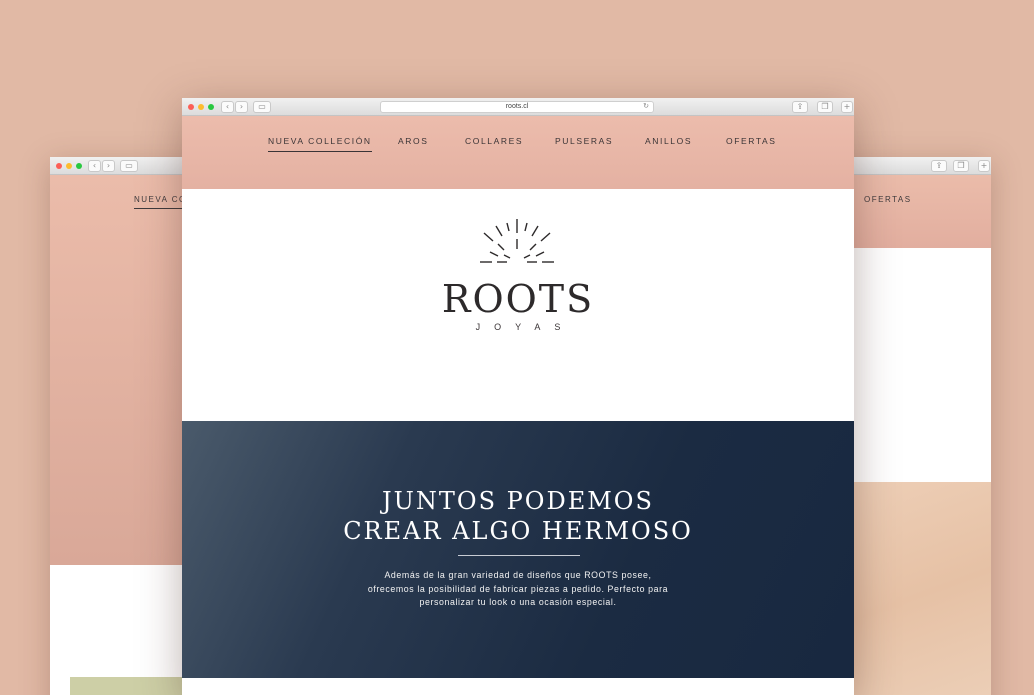 The width and height of the screenshot is (1034, 695). I want to click on reload-icon: ↻, so click(646, 107).